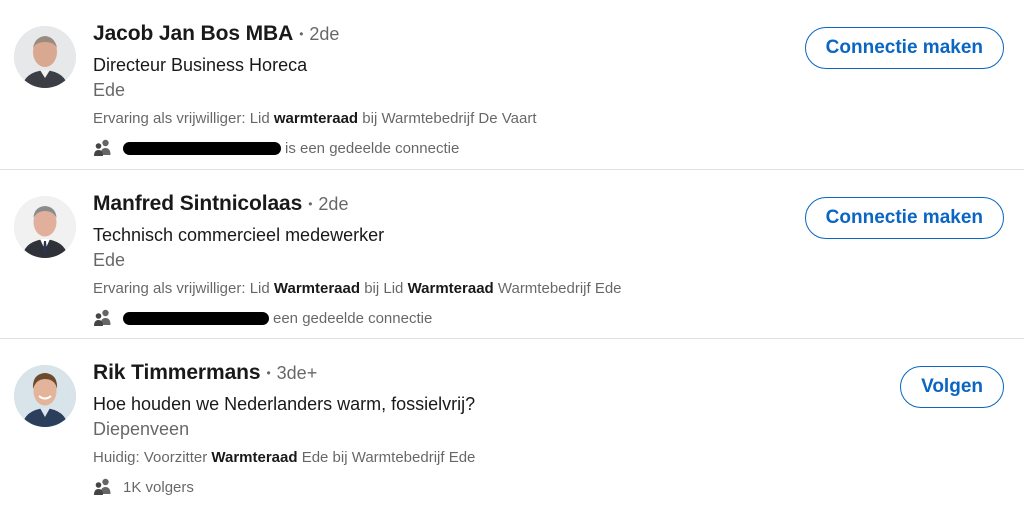 The image size is (1024, 520). Describe the element at coordinates (353, 318) in the screenshot. I see `insight-text: een gedeelde connectie` at that location.